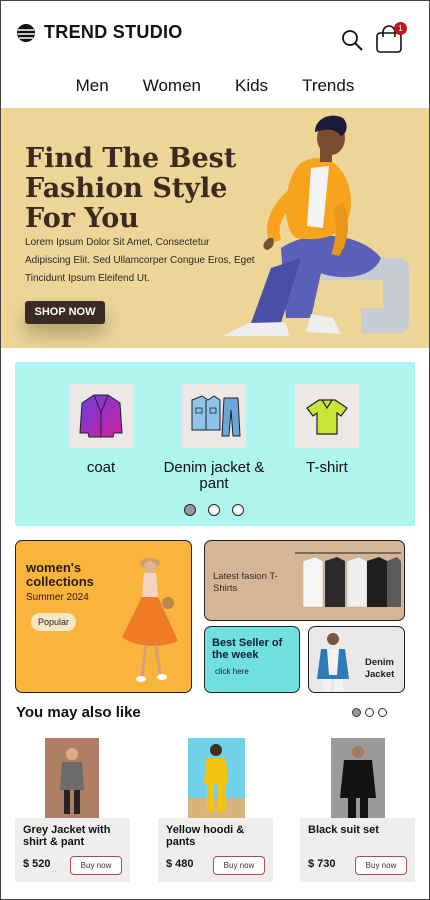 This screenshot has height=900, width=430. I want to click on search-icon, so click(352, 40).